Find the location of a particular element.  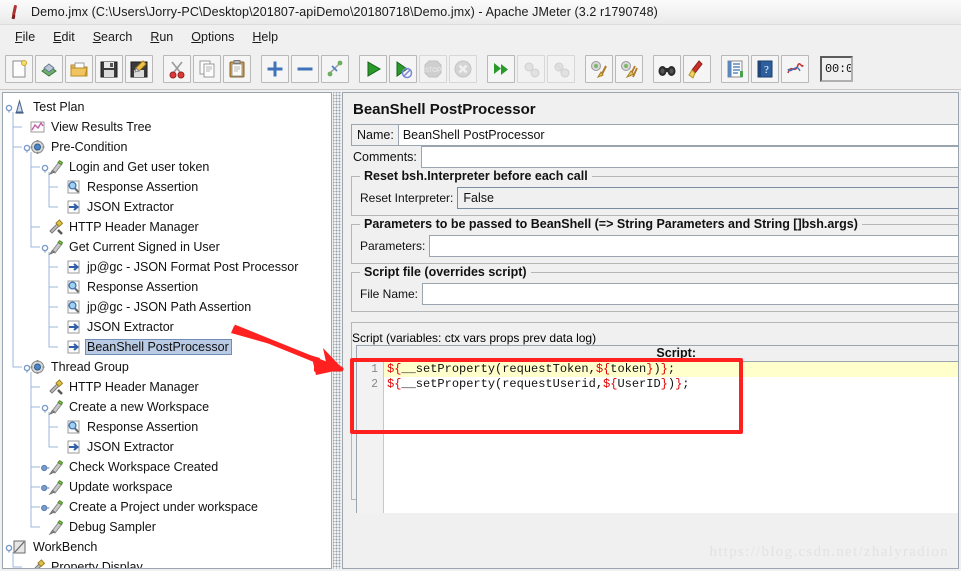

menu-edit: Edit is located at coordinates (64, 37).